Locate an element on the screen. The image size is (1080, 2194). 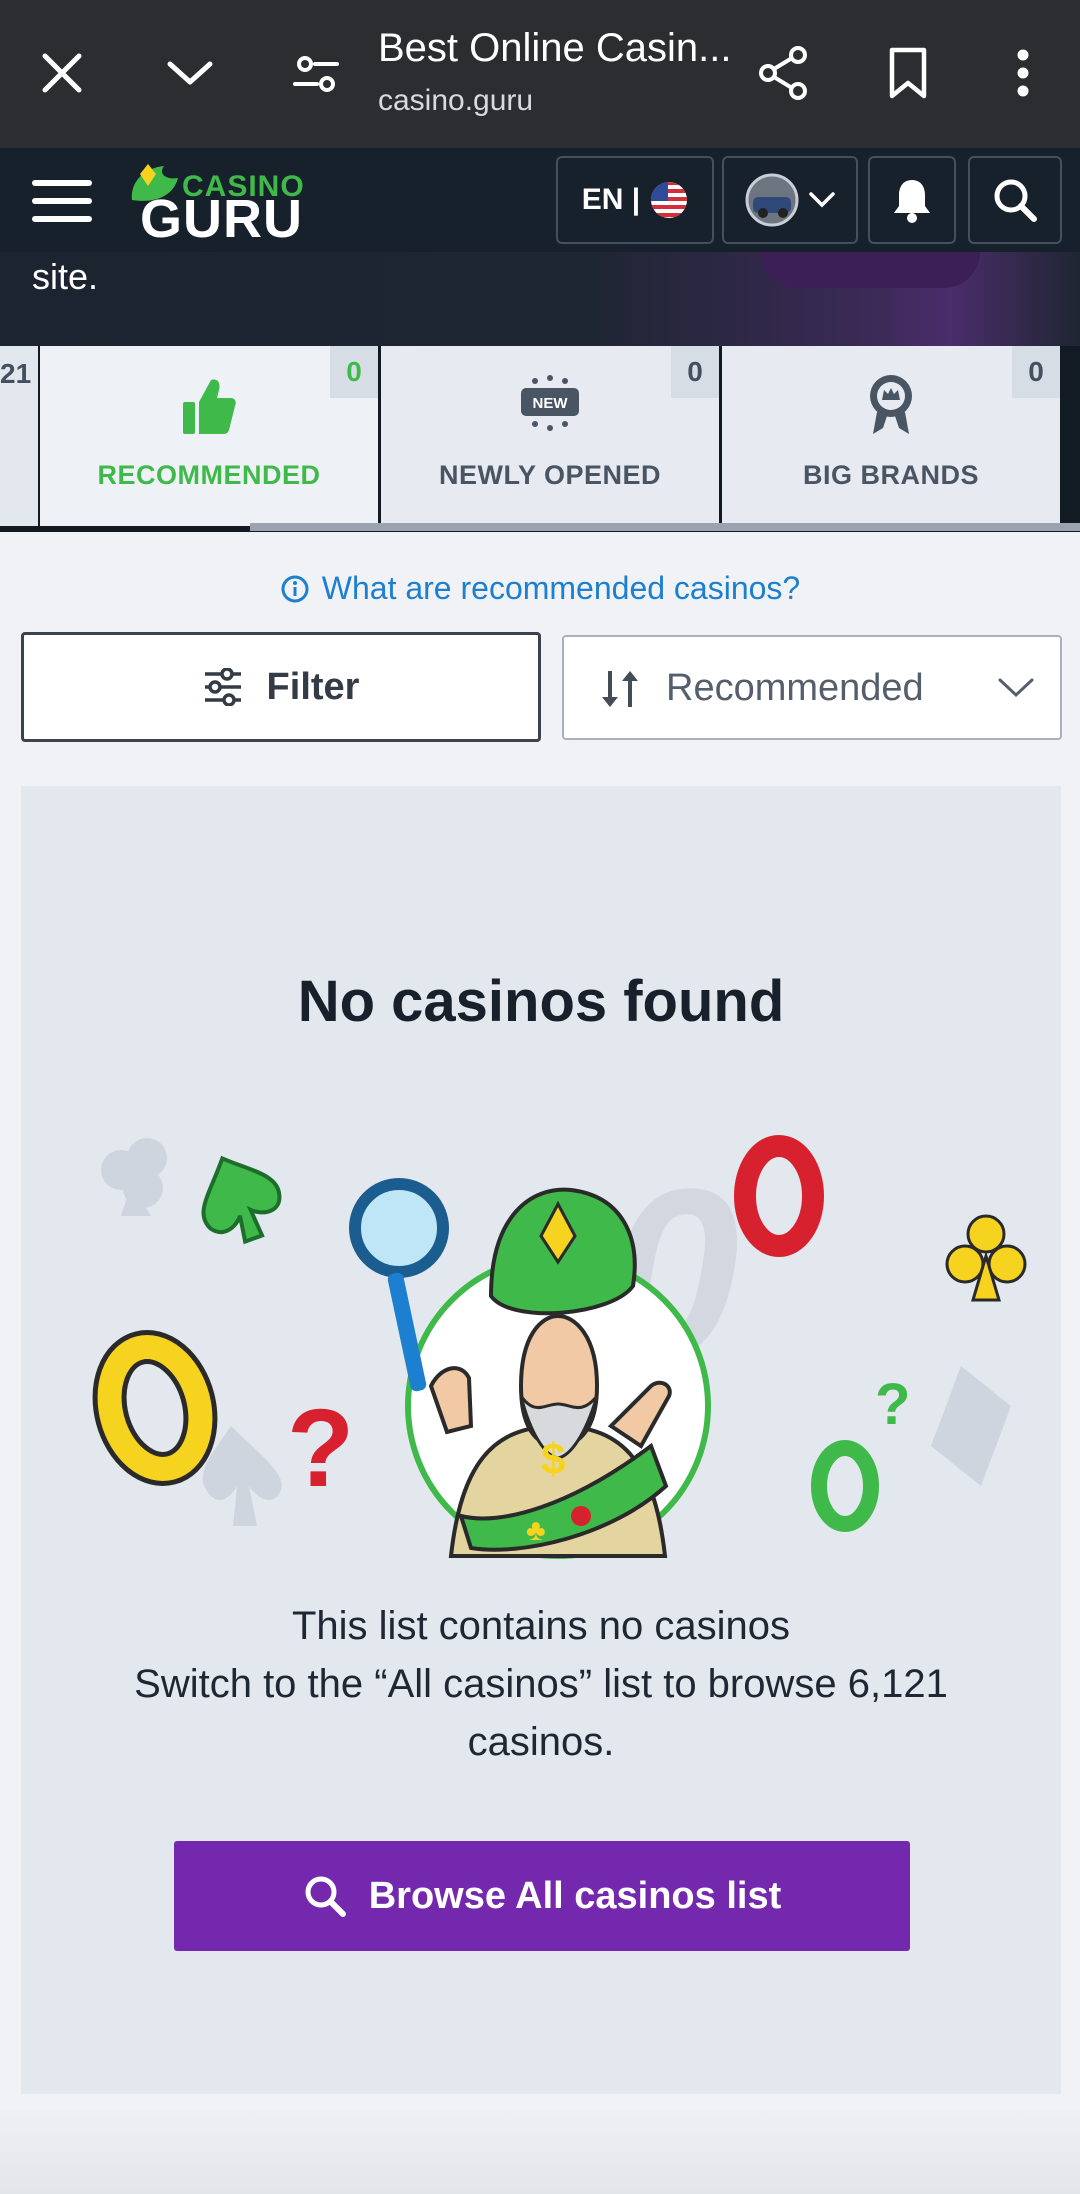
browser-toolbar: Best Online Casin... casino.guru is located at coordinates (540, 74).